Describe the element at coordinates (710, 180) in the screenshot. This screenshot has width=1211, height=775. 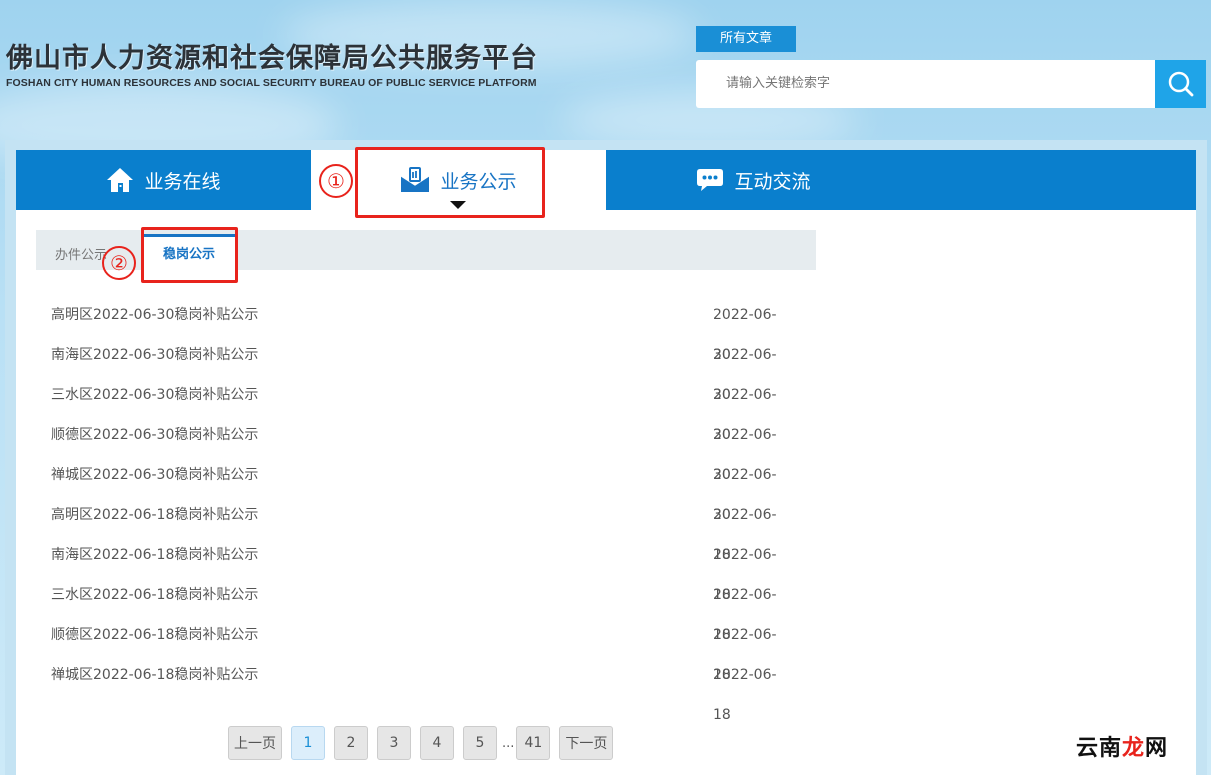
I see `chat-bubble-icon` at that location.